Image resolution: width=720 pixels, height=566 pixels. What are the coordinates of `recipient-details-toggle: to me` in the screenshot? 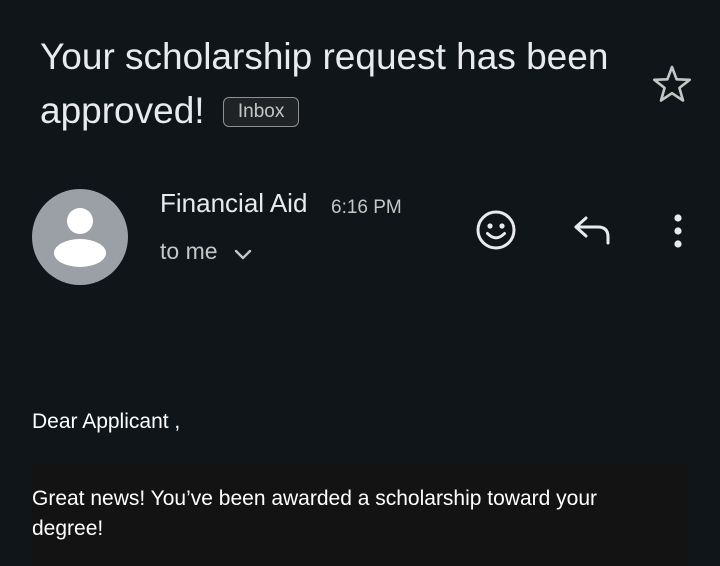 It's located at (207, 251).